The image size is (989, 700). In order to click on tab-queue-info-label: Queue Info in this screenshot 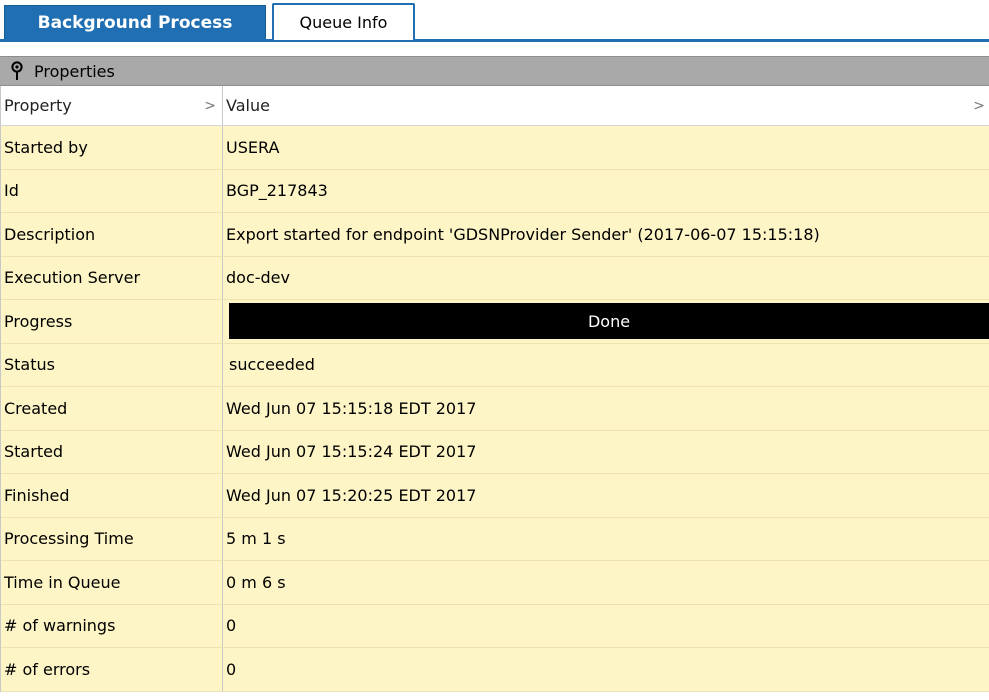, I will do `click(343, 22)`.